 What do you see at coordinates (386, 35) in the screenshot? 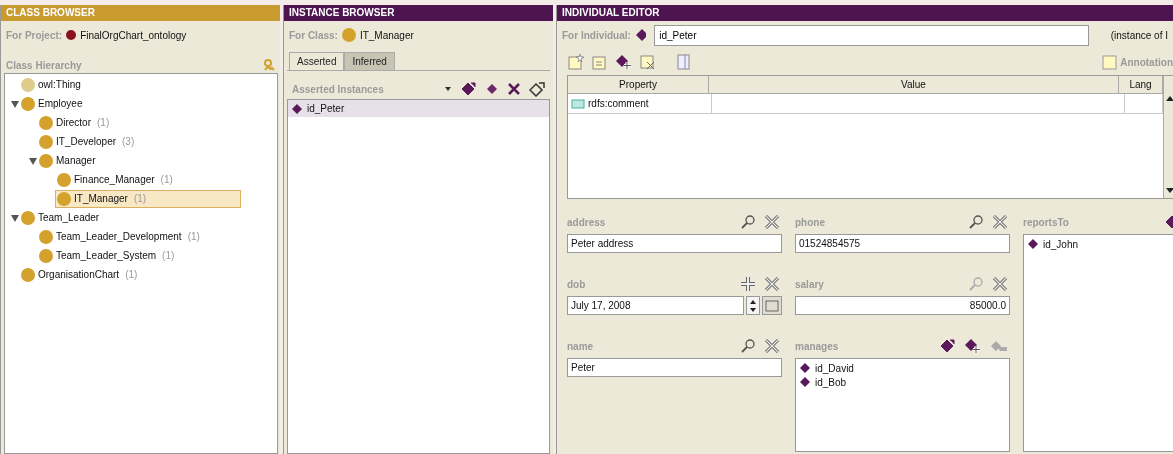
I see `class-name: IT_Manager` at bounding box center [386, 35].